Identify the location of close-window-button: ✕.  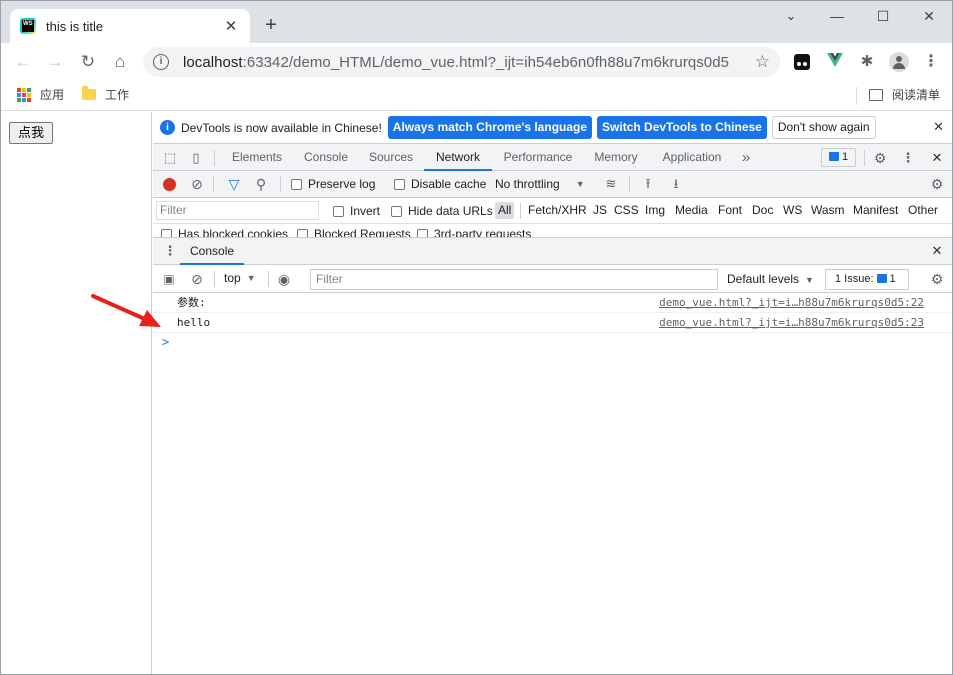
(929, 16).